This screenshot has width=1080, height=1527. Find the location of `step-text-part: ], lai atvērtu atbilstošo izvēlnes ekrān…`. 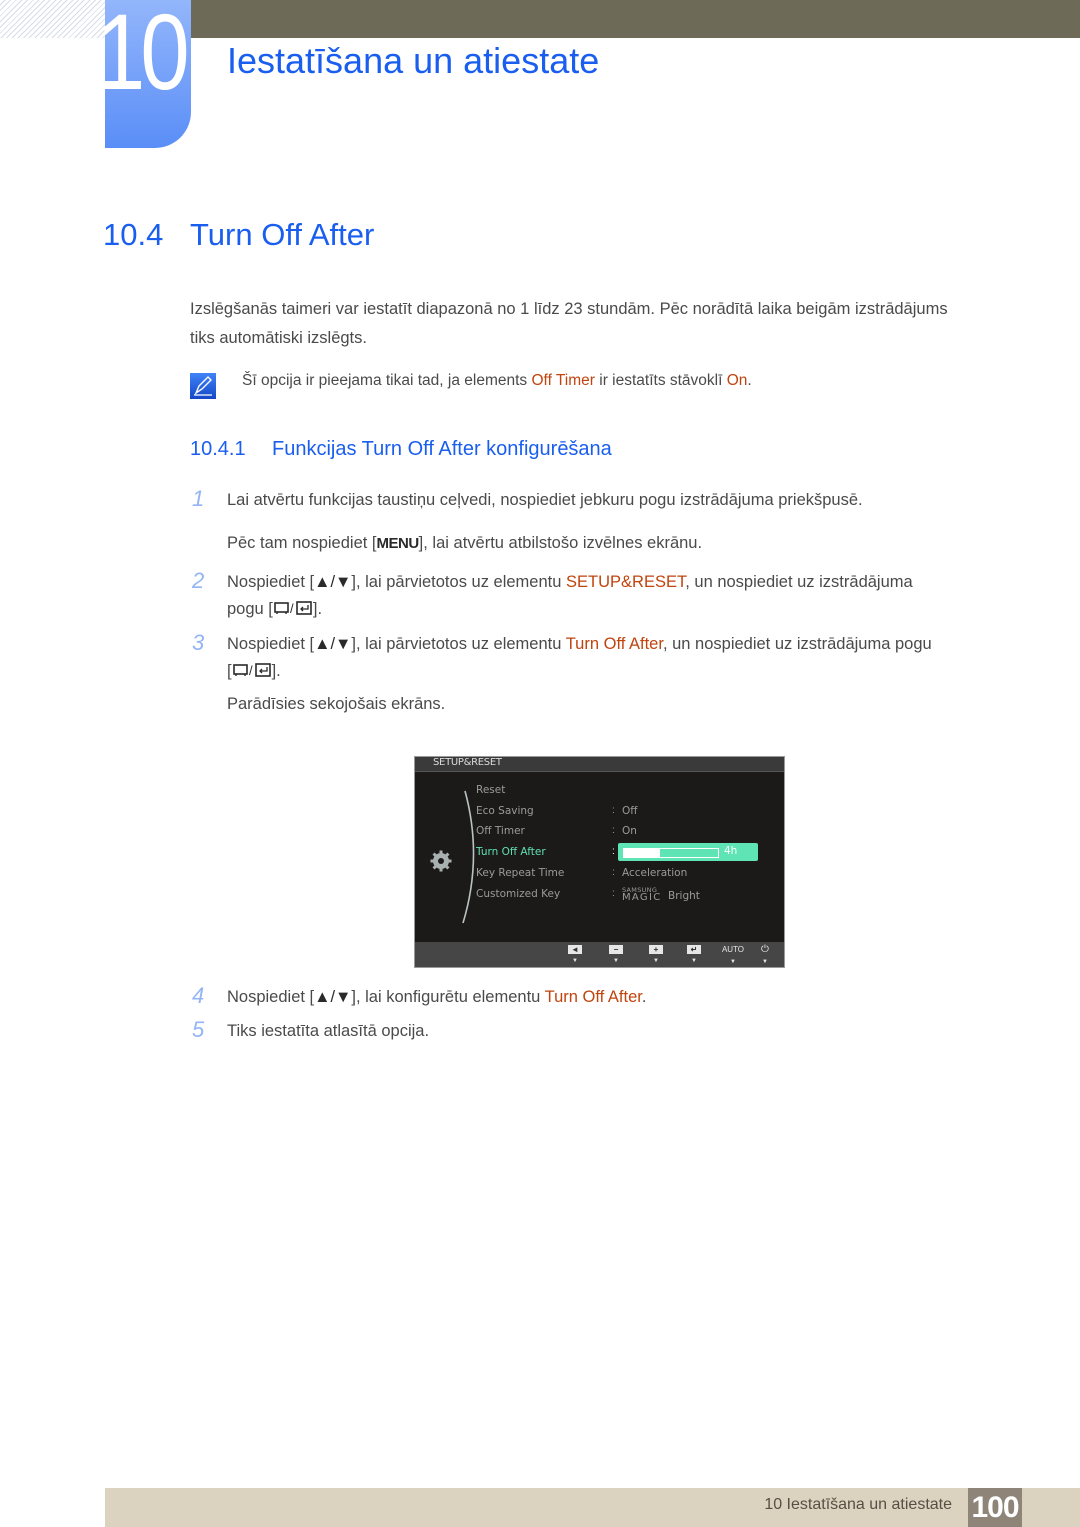

step-text-part: ], lai atvērtu atbilstošo izvēlnes ekrān… is located at coordinates (560, 543).